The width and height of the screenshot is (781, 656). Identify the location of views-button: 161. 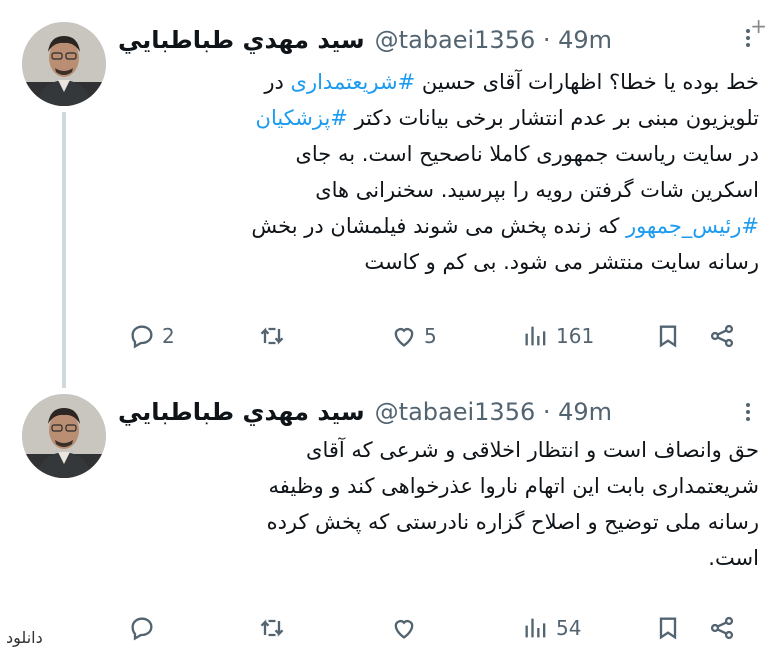
(558, 336).